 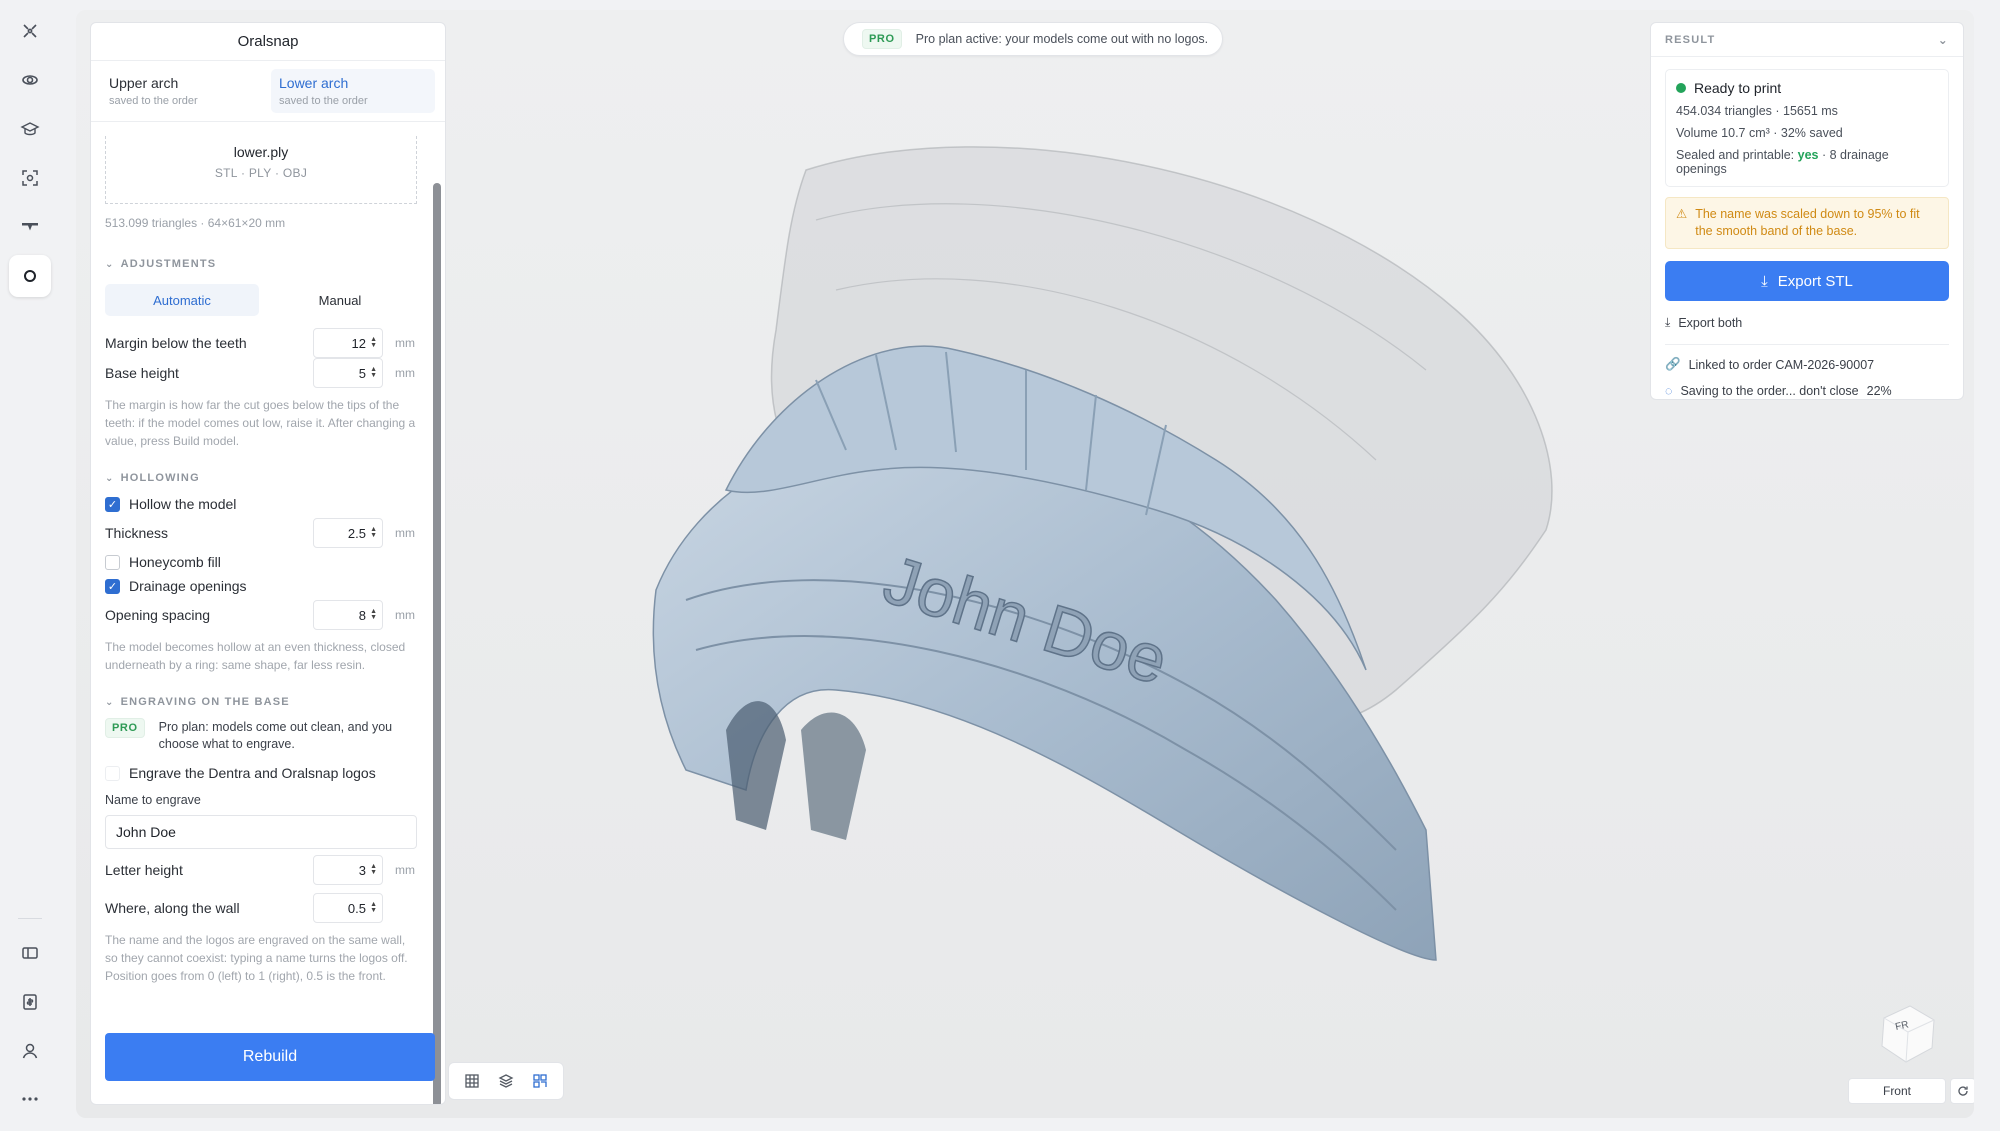 What do you see at coordinates (172, 908) in the screenshot?
I see `position-label: Where, along the wall` at bounding box center [172, 908].